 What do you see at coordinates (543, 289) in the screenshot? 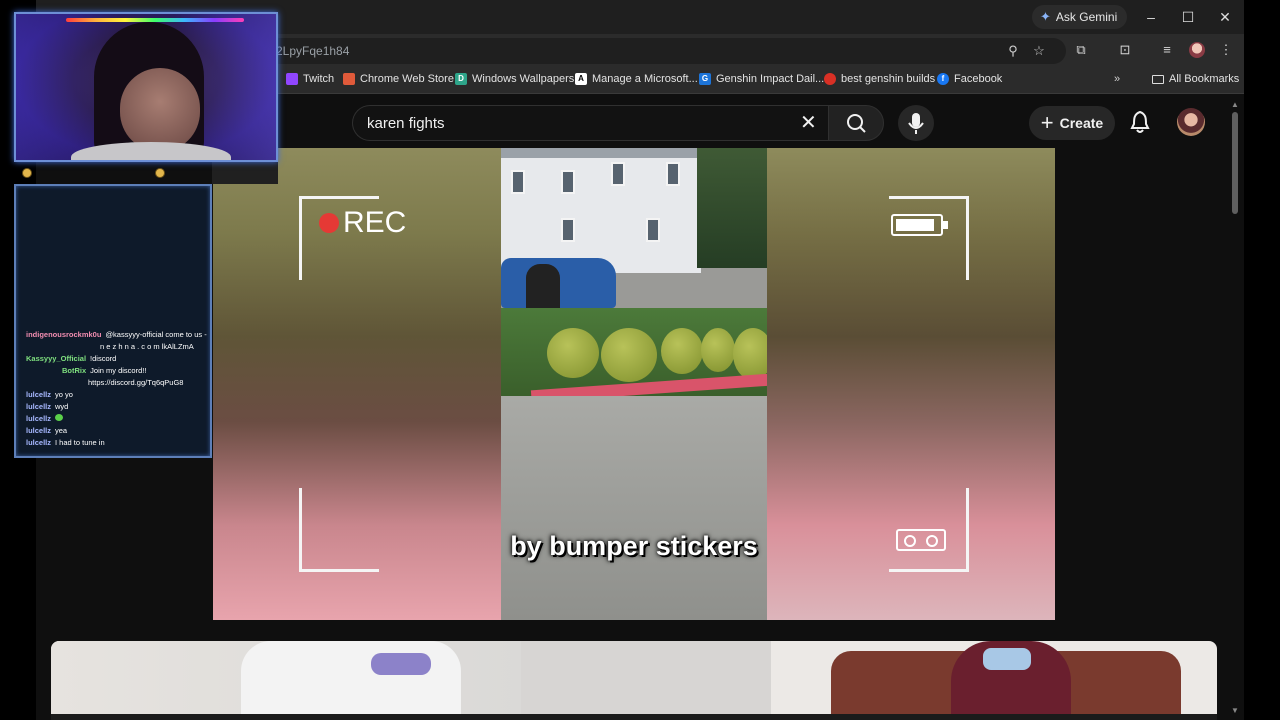
I see `person` at bounding box center [543, 289].